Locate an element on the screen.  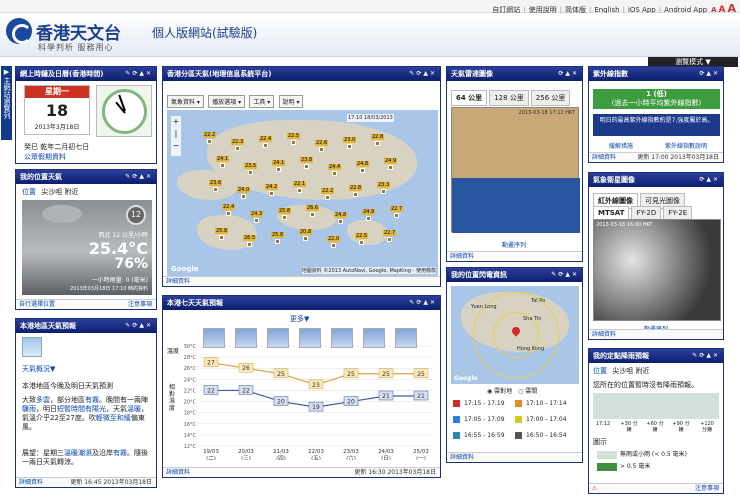
term-link: 輕微至和緩 is located at coordinates (113, 418).